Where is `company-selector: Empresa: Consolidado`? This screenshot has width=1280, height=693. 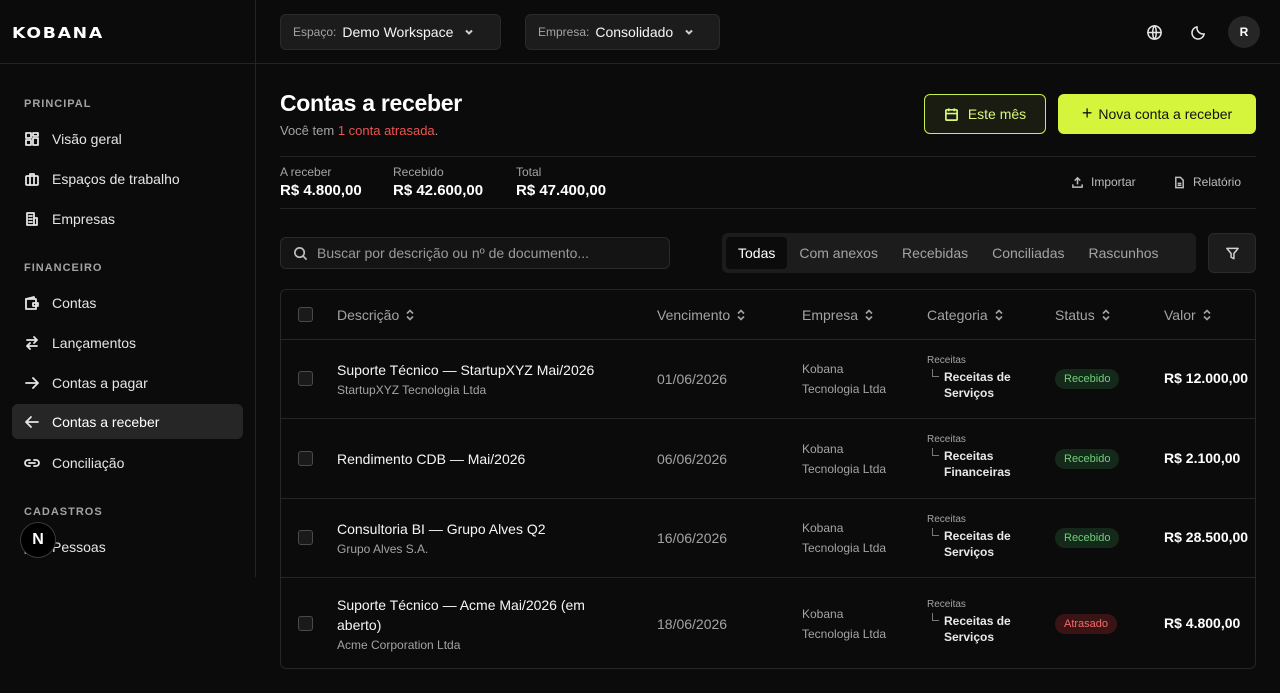 company-selector: Empresa: Consolidado is located at coordinates (622, 32).